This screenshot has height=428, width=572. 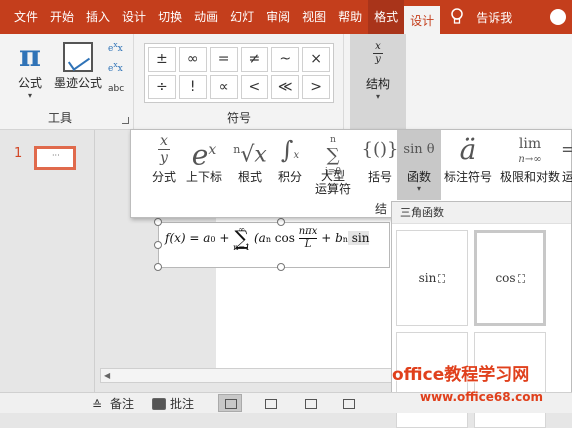 I want to click on ink-equation-label: 墨迹公式, so click(x=77, y=83).